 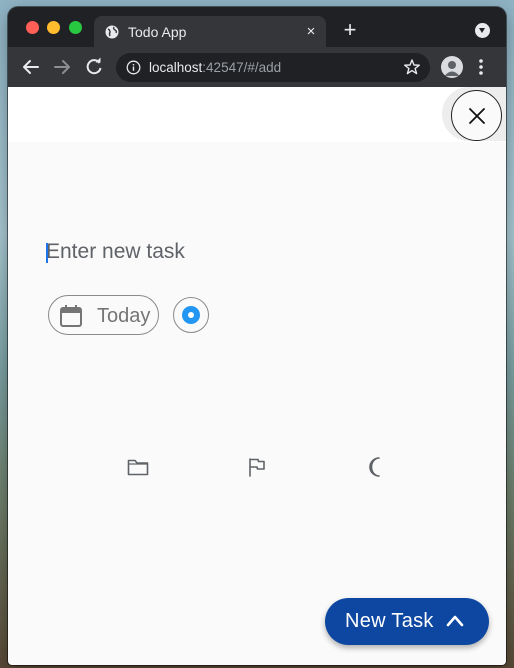 What do you see at coordinates (482, 30) in the screenshot?
I see `tab-search-button` at bounding box center [482, 30].